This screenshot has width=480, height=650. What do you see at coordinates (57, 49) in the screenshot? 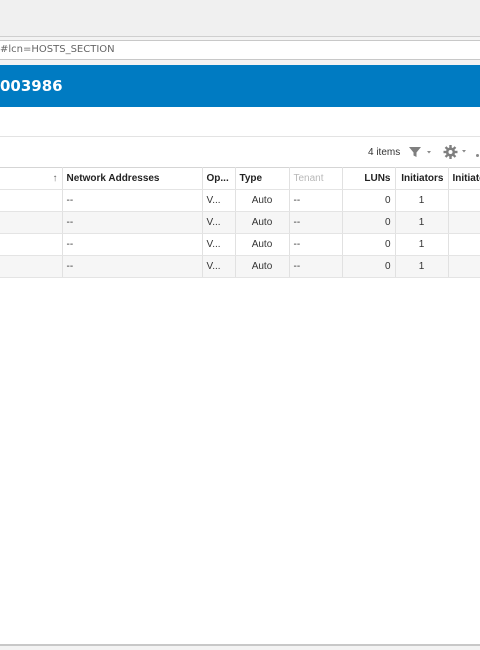
I see `address-text: #lcn=HOSTS_SECTION` at bounding box center [57, 49].